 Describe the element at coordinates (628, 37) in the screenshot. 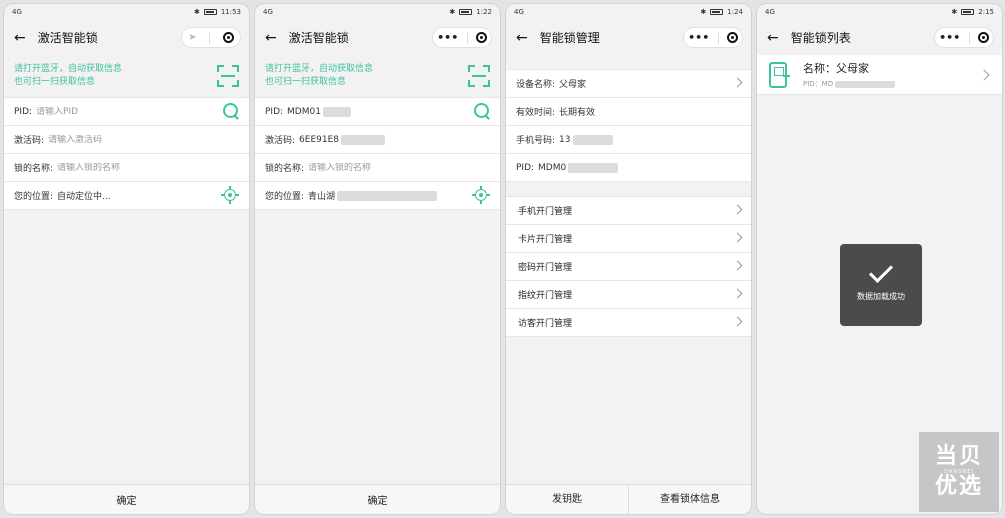

I see `nav-bar: ← 智能锁管理 •••` at that location.